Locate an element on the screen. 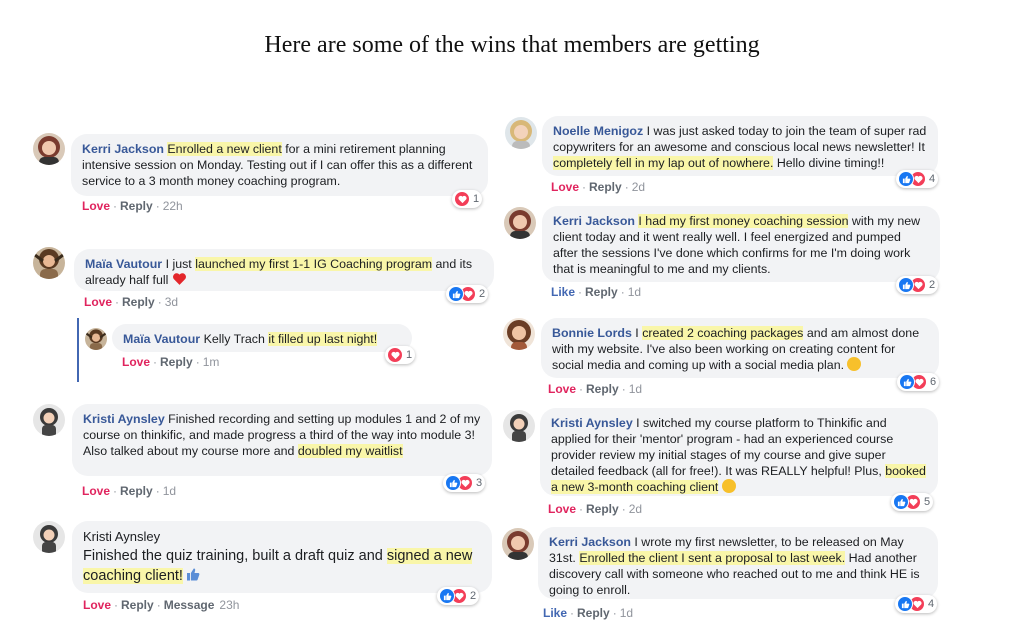  timestamp: 1m is located at coordinates (211, 362).